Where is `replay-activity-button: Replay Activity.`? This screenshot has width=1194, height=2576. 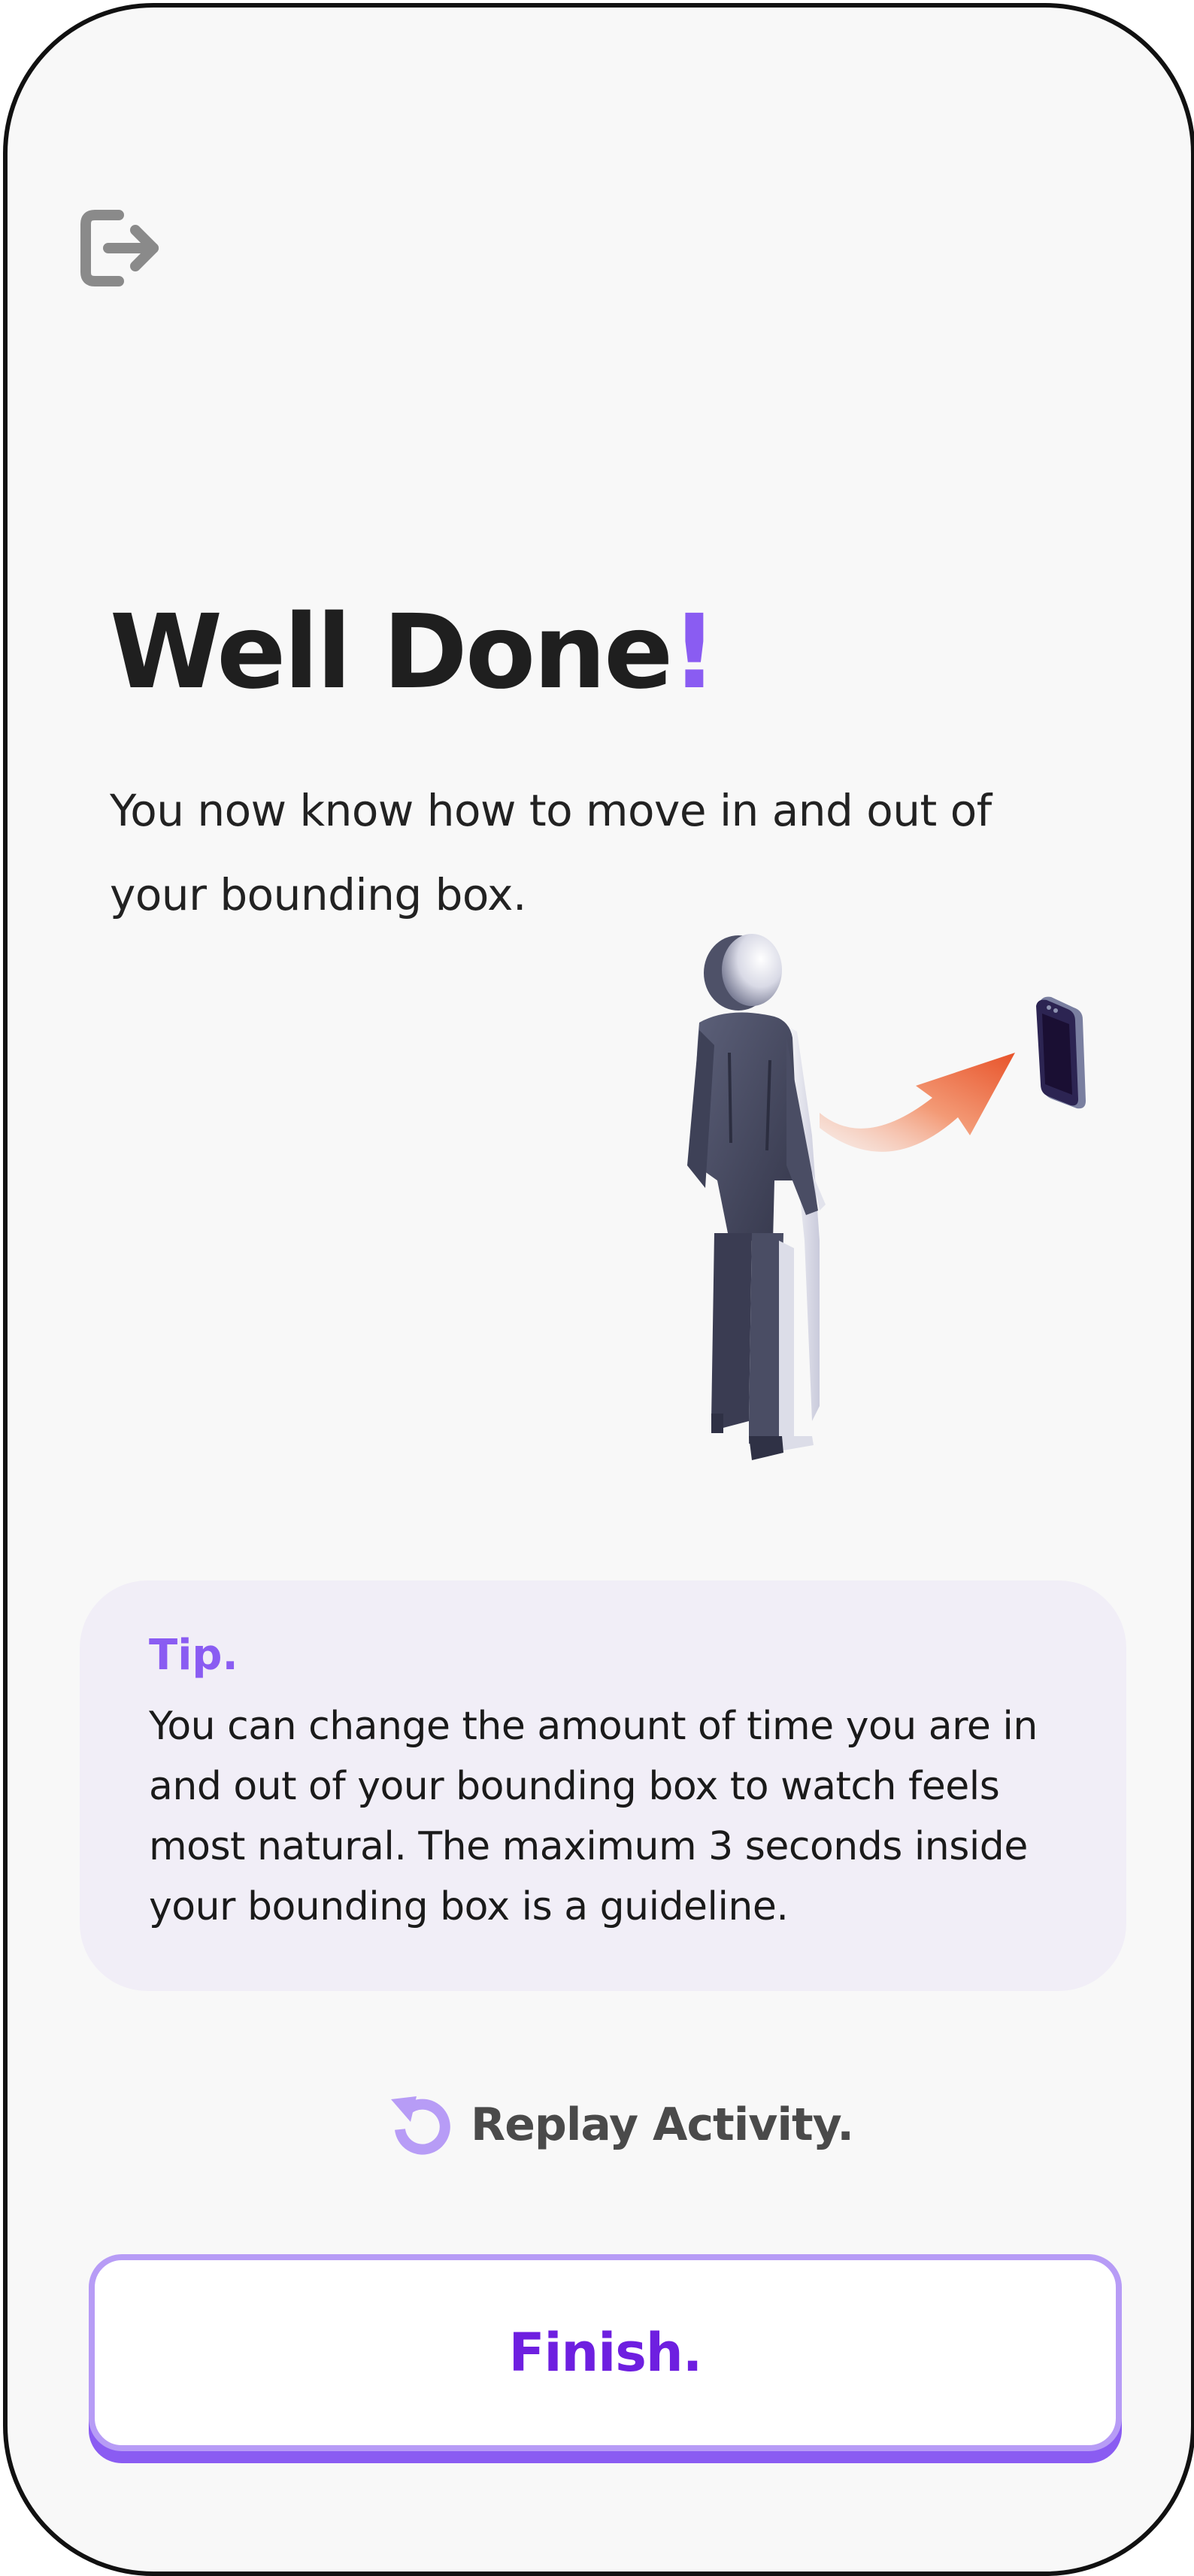 replay-activity-button: Replay Activity. is located at coordinates (620, 2124).